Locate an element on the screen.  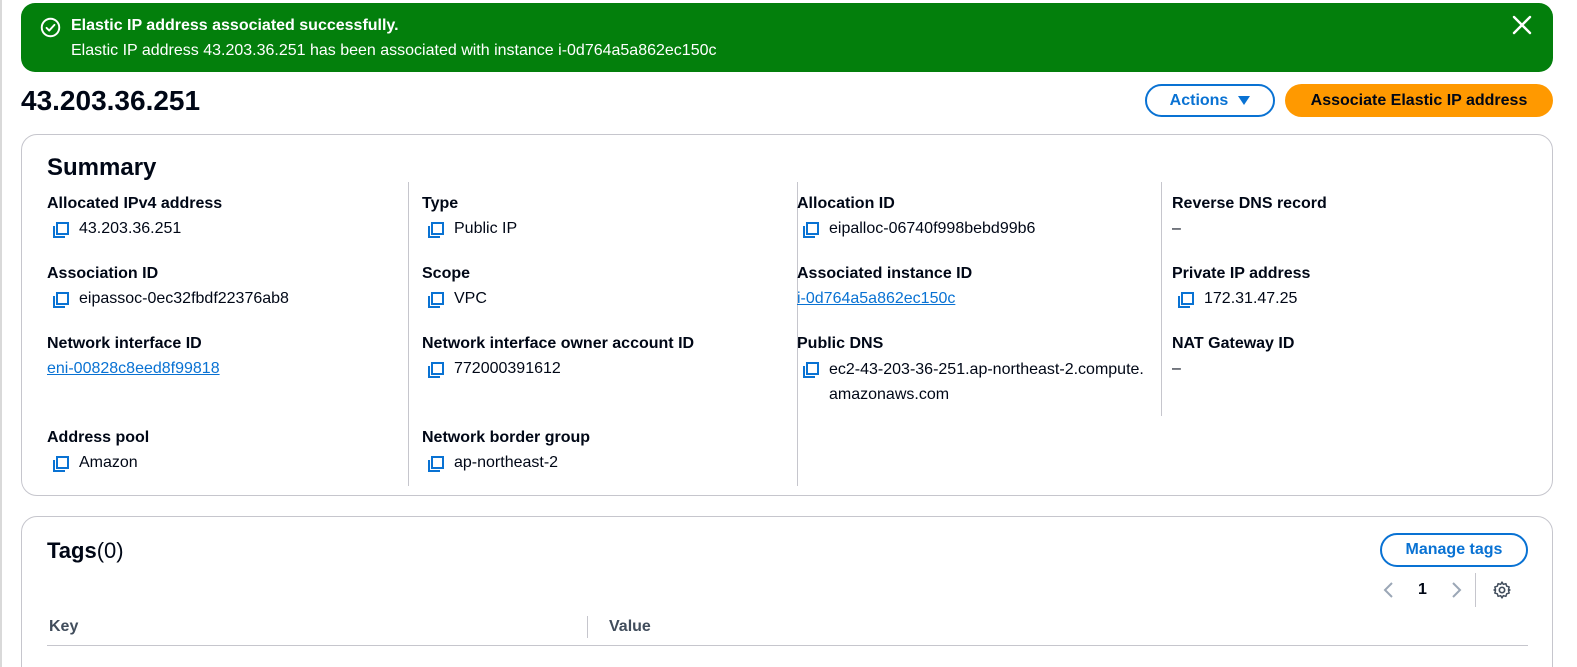
tags-title: Tags(0) is located at coordinates (85, 551).